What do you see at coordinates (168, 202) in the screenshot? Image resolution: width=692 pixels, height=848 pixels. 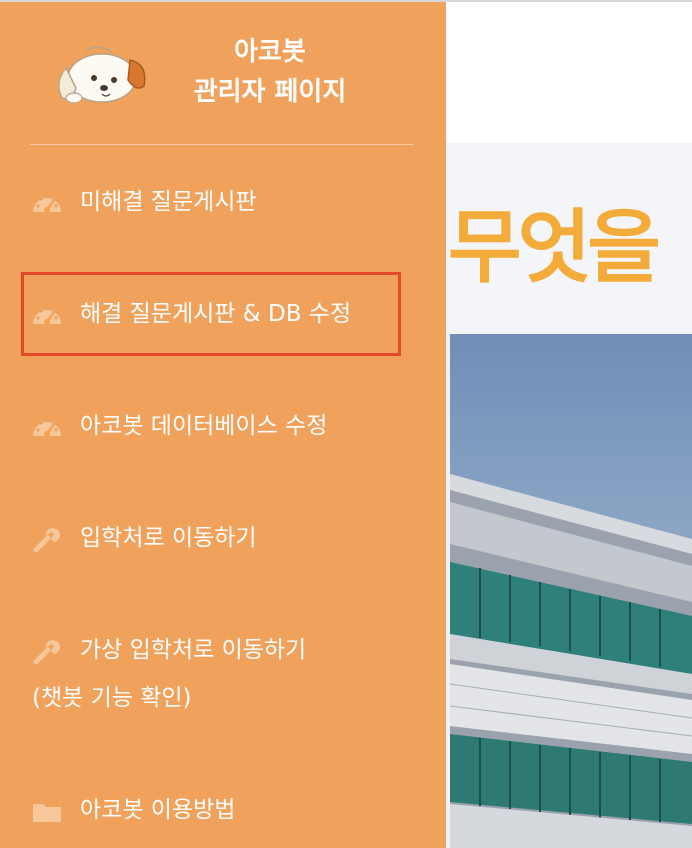 I see `sidebar-item-label: 미해결 질문게시판` at bounding box center [168, 202].